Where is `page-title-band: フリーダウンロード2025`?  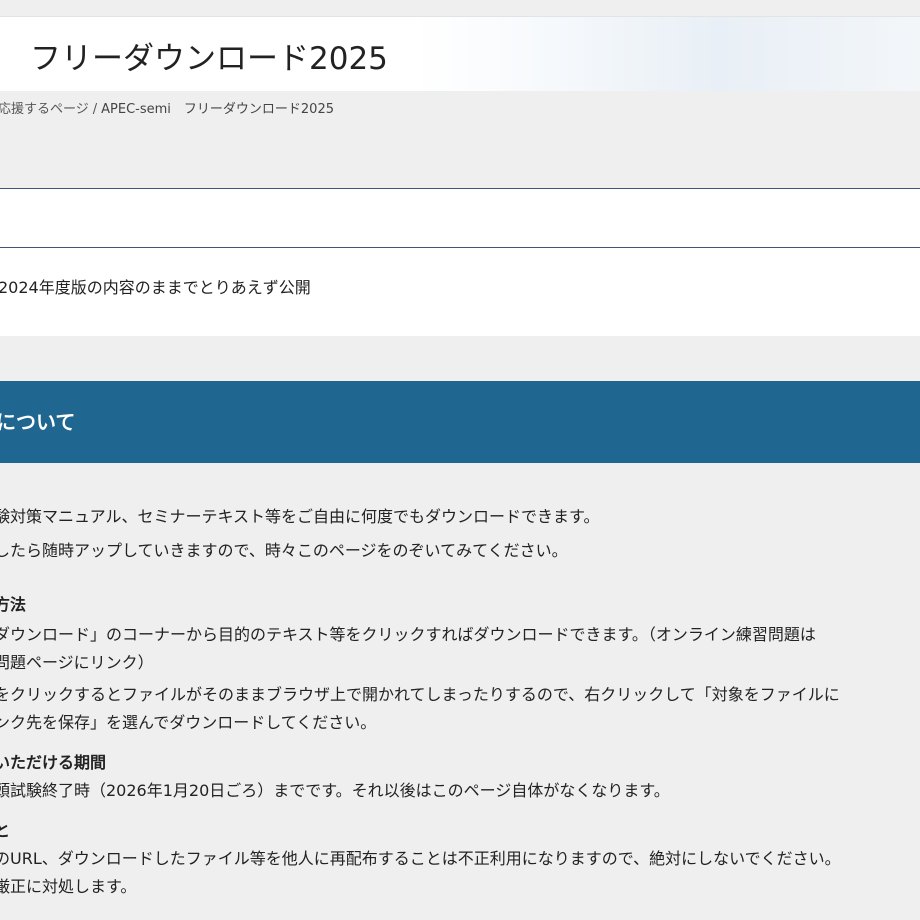
page-title-band: フリーダウンロード2025 is located at coordinates (460, 53).